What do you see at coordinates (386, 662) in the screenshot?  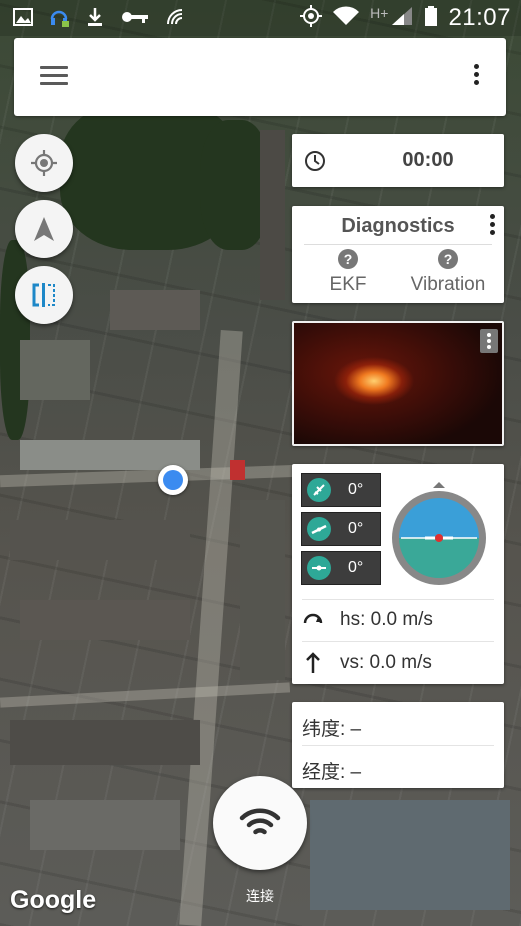 I see `vertical-speed-value: vs: 0.0 m/s` at bounding box center [386, 662].